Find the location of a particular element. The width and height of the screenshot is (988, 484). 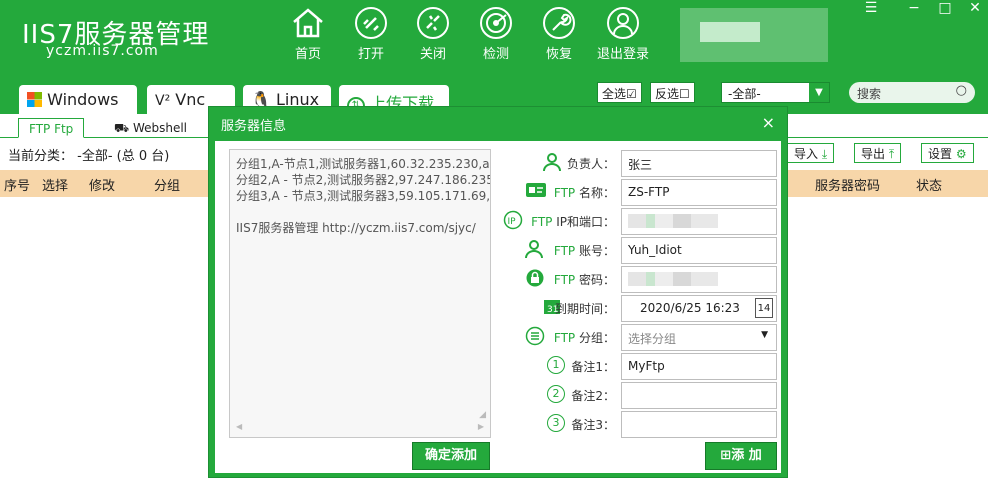

person-icon is located at coordinates (552, 164).